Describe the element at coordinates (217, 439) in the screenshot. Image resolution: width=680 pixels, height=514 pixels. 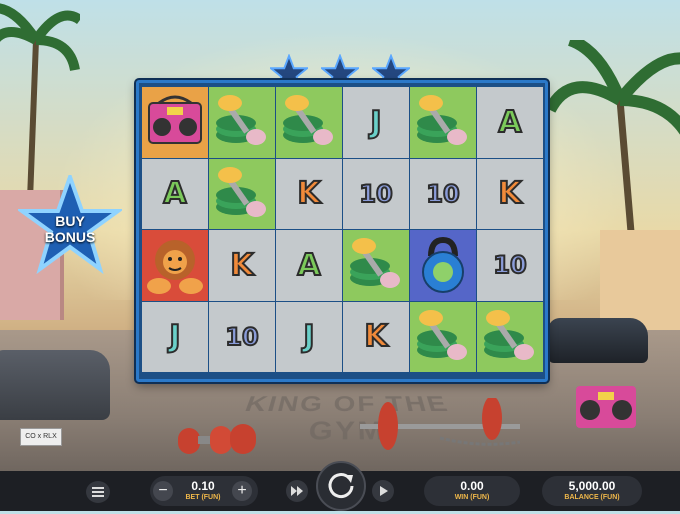
I see `dumbbells-prop` at that location.